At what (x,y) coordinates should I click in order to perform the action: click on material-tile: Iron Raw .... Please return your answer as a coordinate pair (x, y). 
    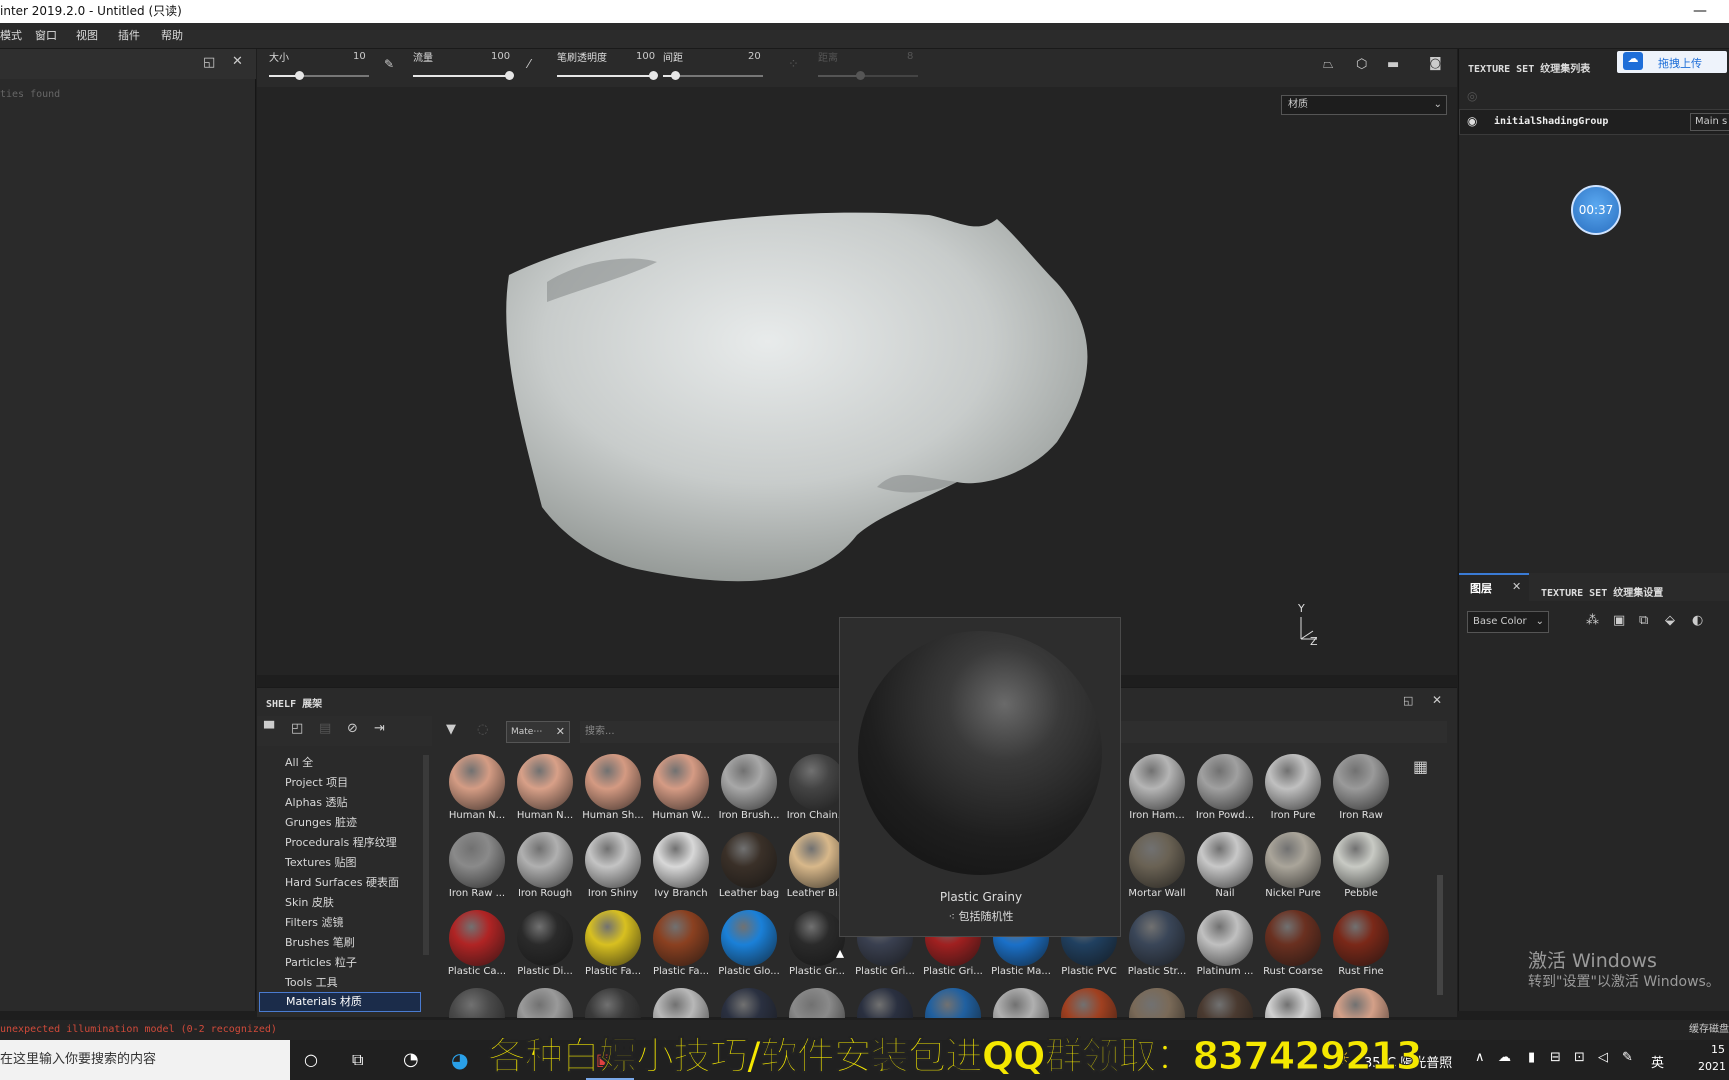
    Looking at the image, I should click on (477, 868).